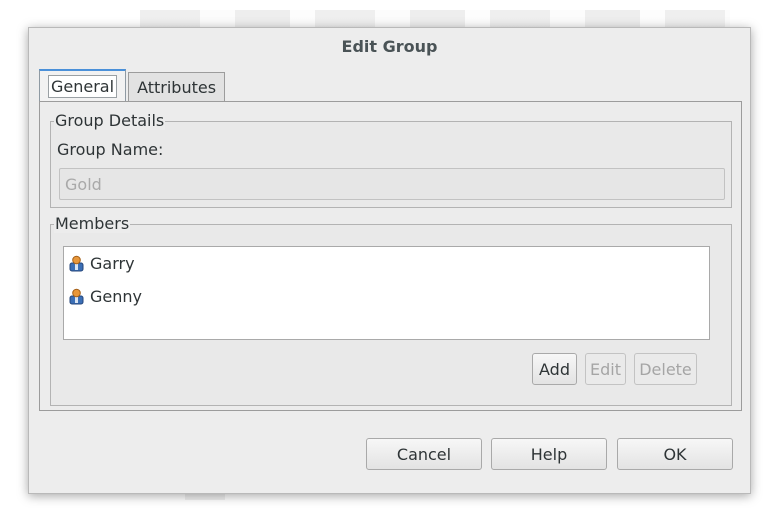 Image resolution: width=775 pixels, height=522 pixels. I want to click on tab-attributes: Attributes, so click(177, 86).